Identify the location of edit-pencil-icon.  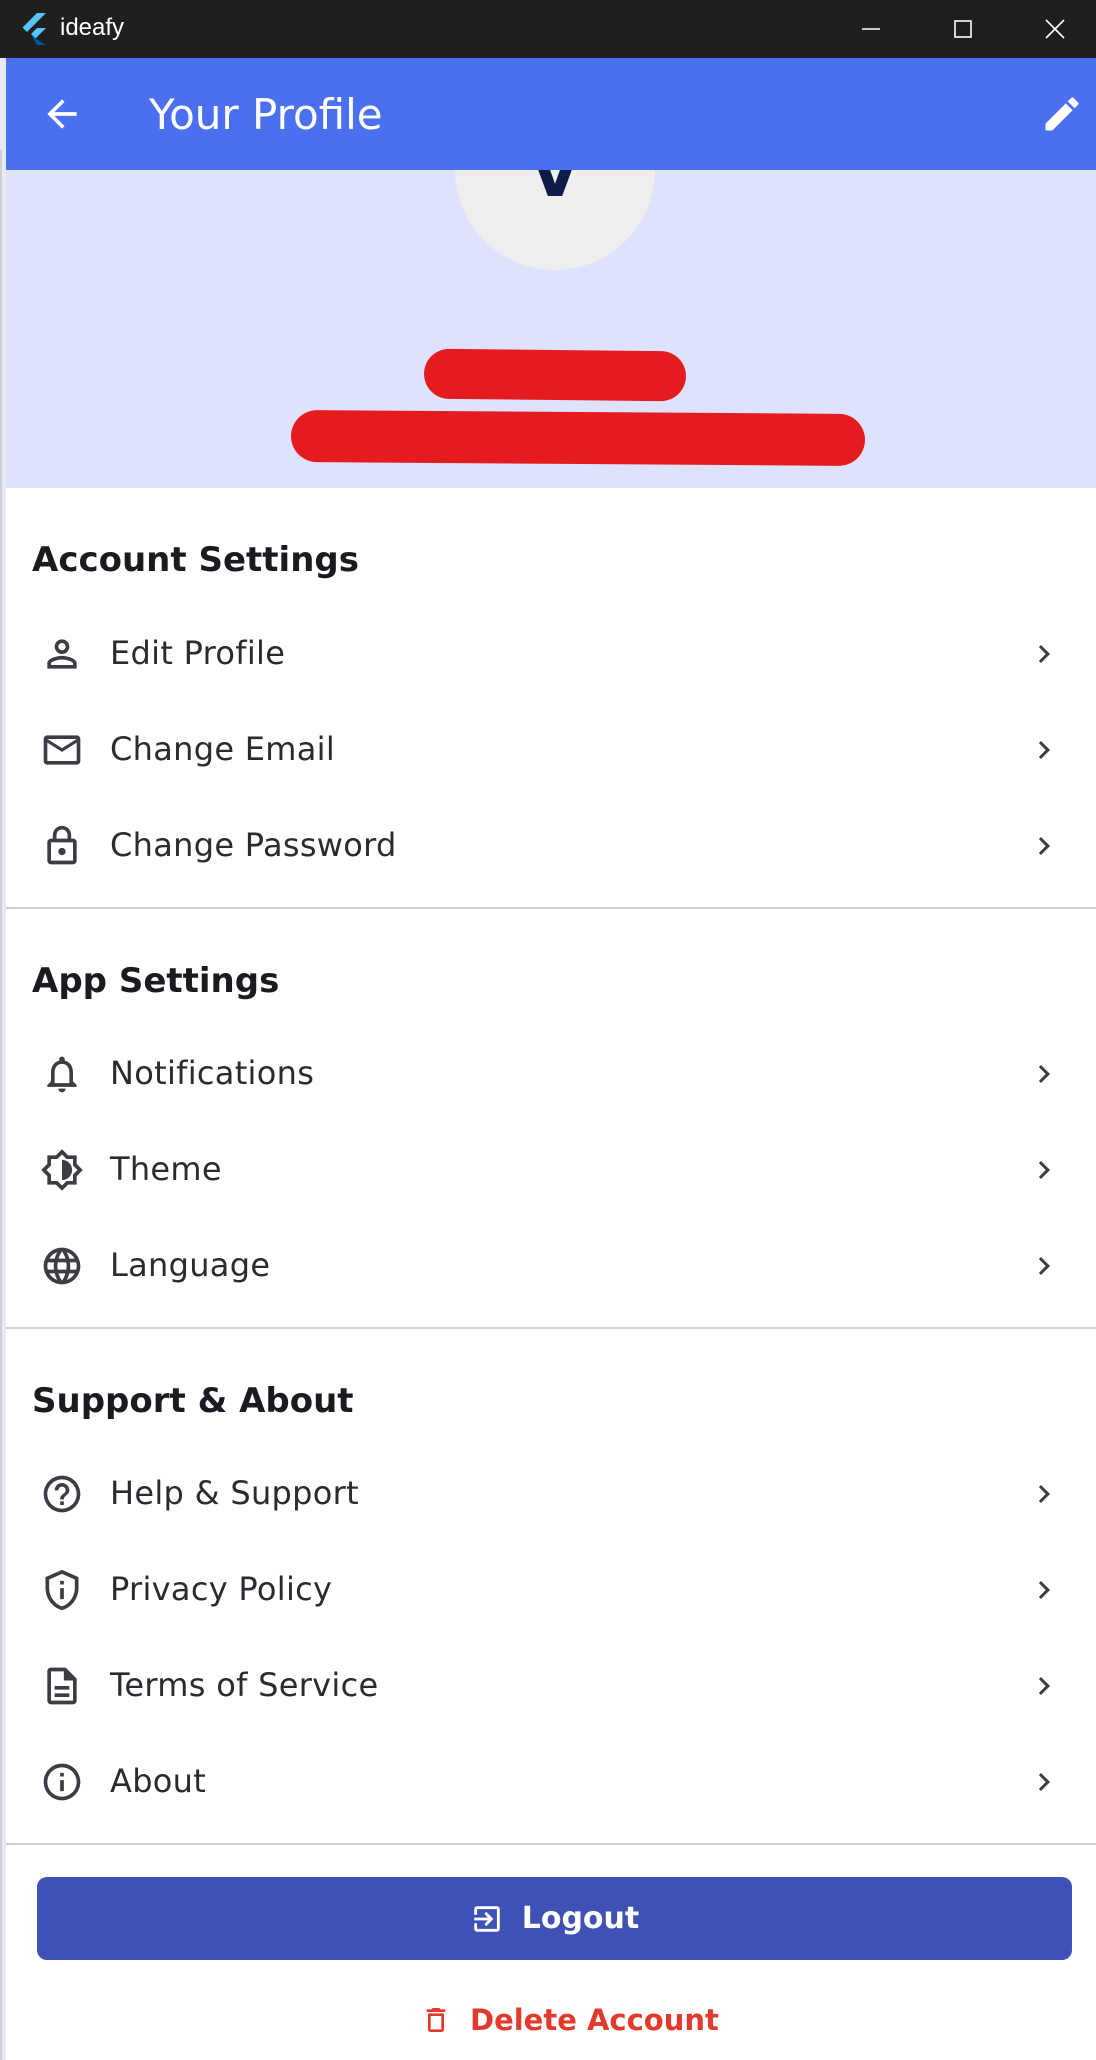
(1062, 114).